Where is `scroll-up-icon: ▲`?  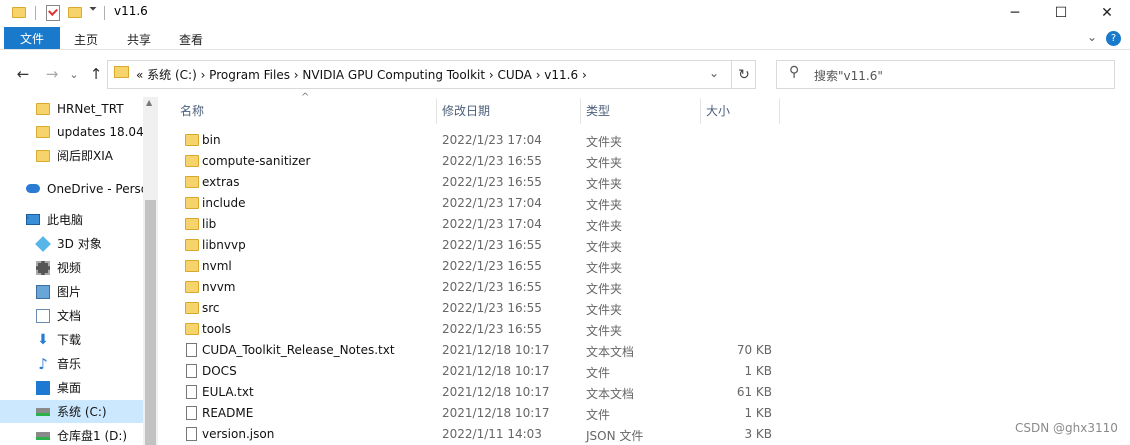 scroll-up-icon: ▲ is located at coordinates (149, 102).